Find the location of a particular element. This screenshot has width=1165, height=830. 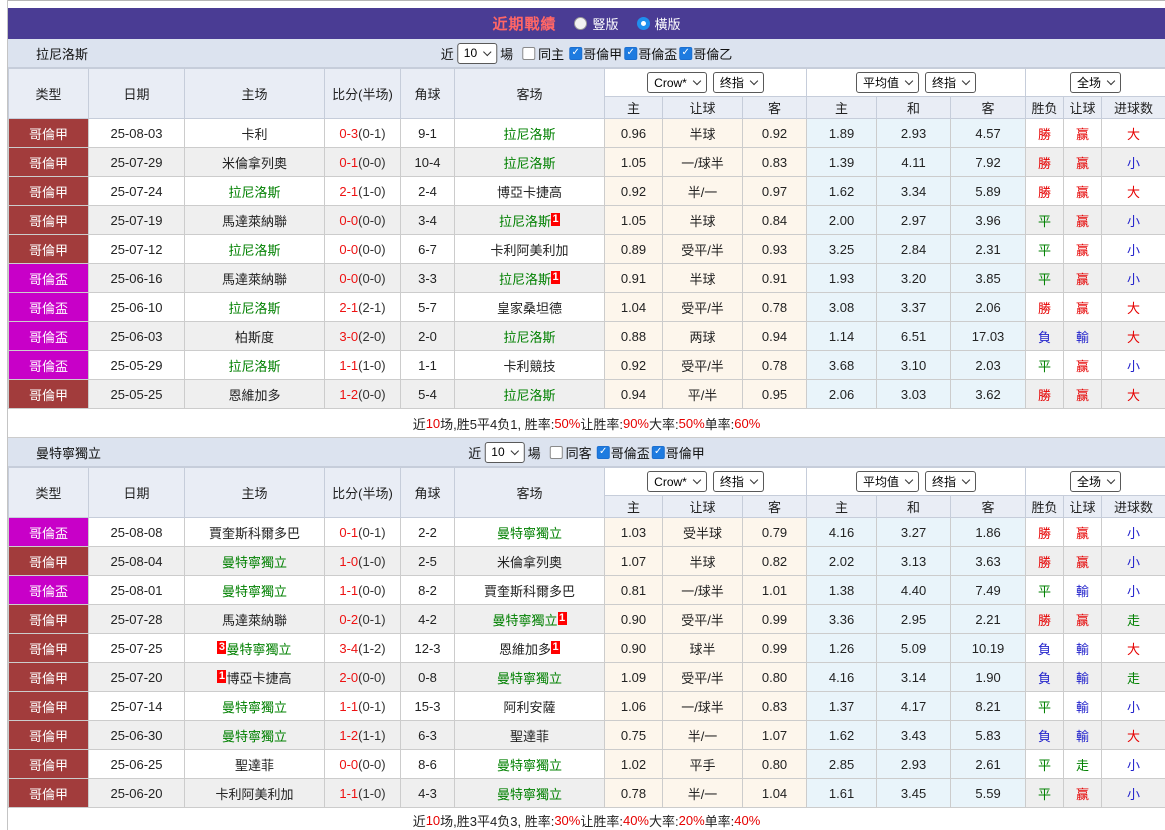

avg-draw-odds: 4.11 is located at coordinates (914, 162).